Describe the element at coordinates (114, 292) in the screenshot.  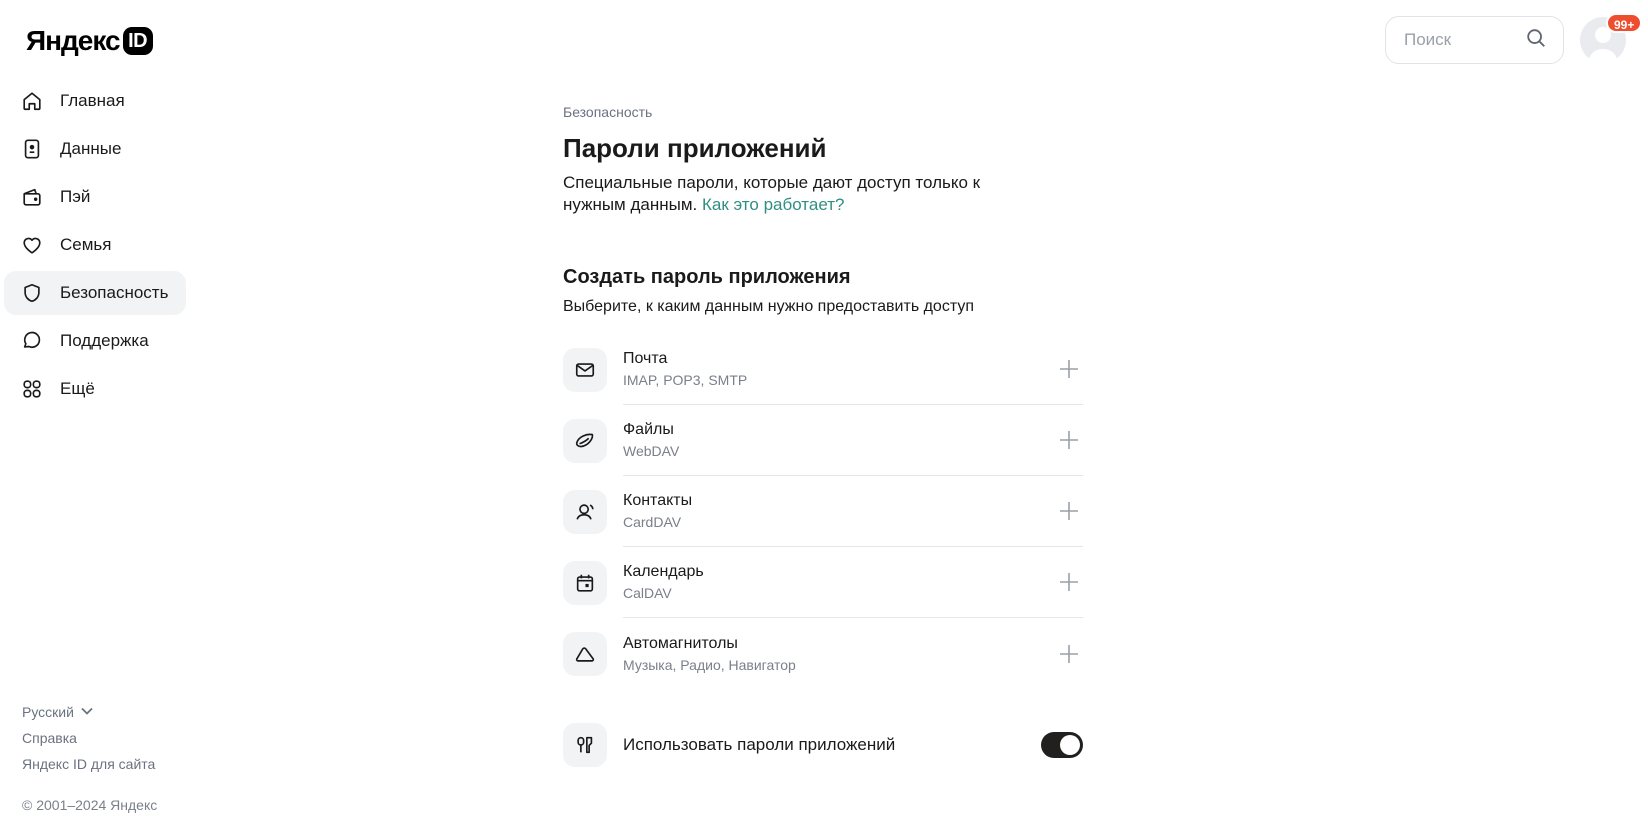
I see `sidebar-item-label: Безопасность` at that location.